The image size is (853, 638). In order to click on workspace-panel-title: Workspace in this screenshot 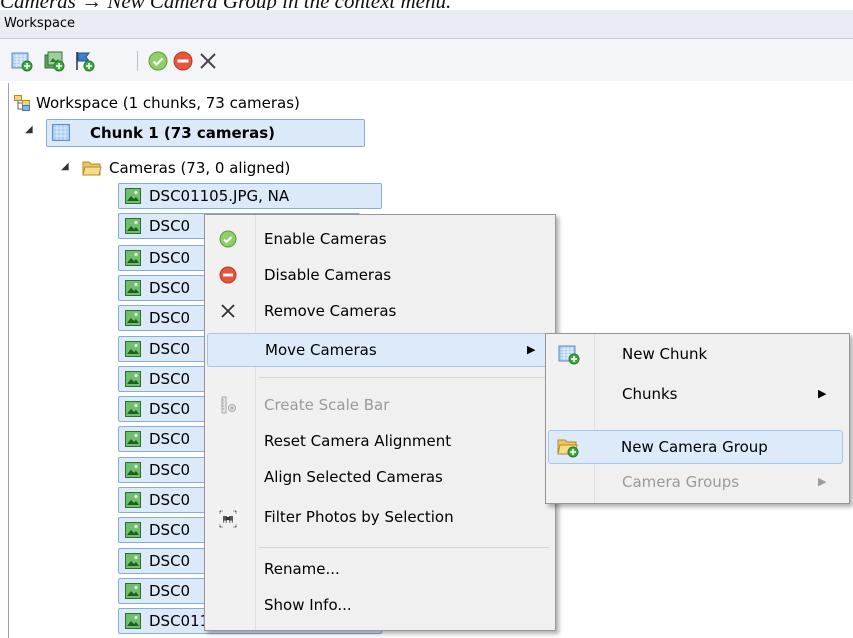, I will do `click(426, 24)`.